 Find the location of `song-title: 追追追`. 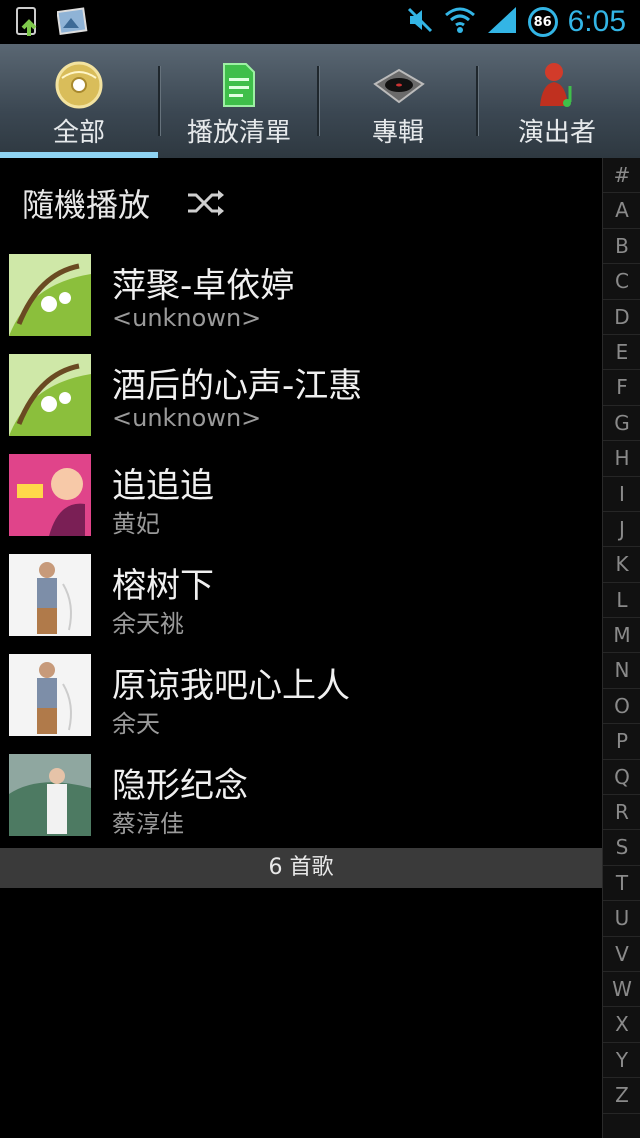

song-title: 追追追 is located at coordinates (163, 486).